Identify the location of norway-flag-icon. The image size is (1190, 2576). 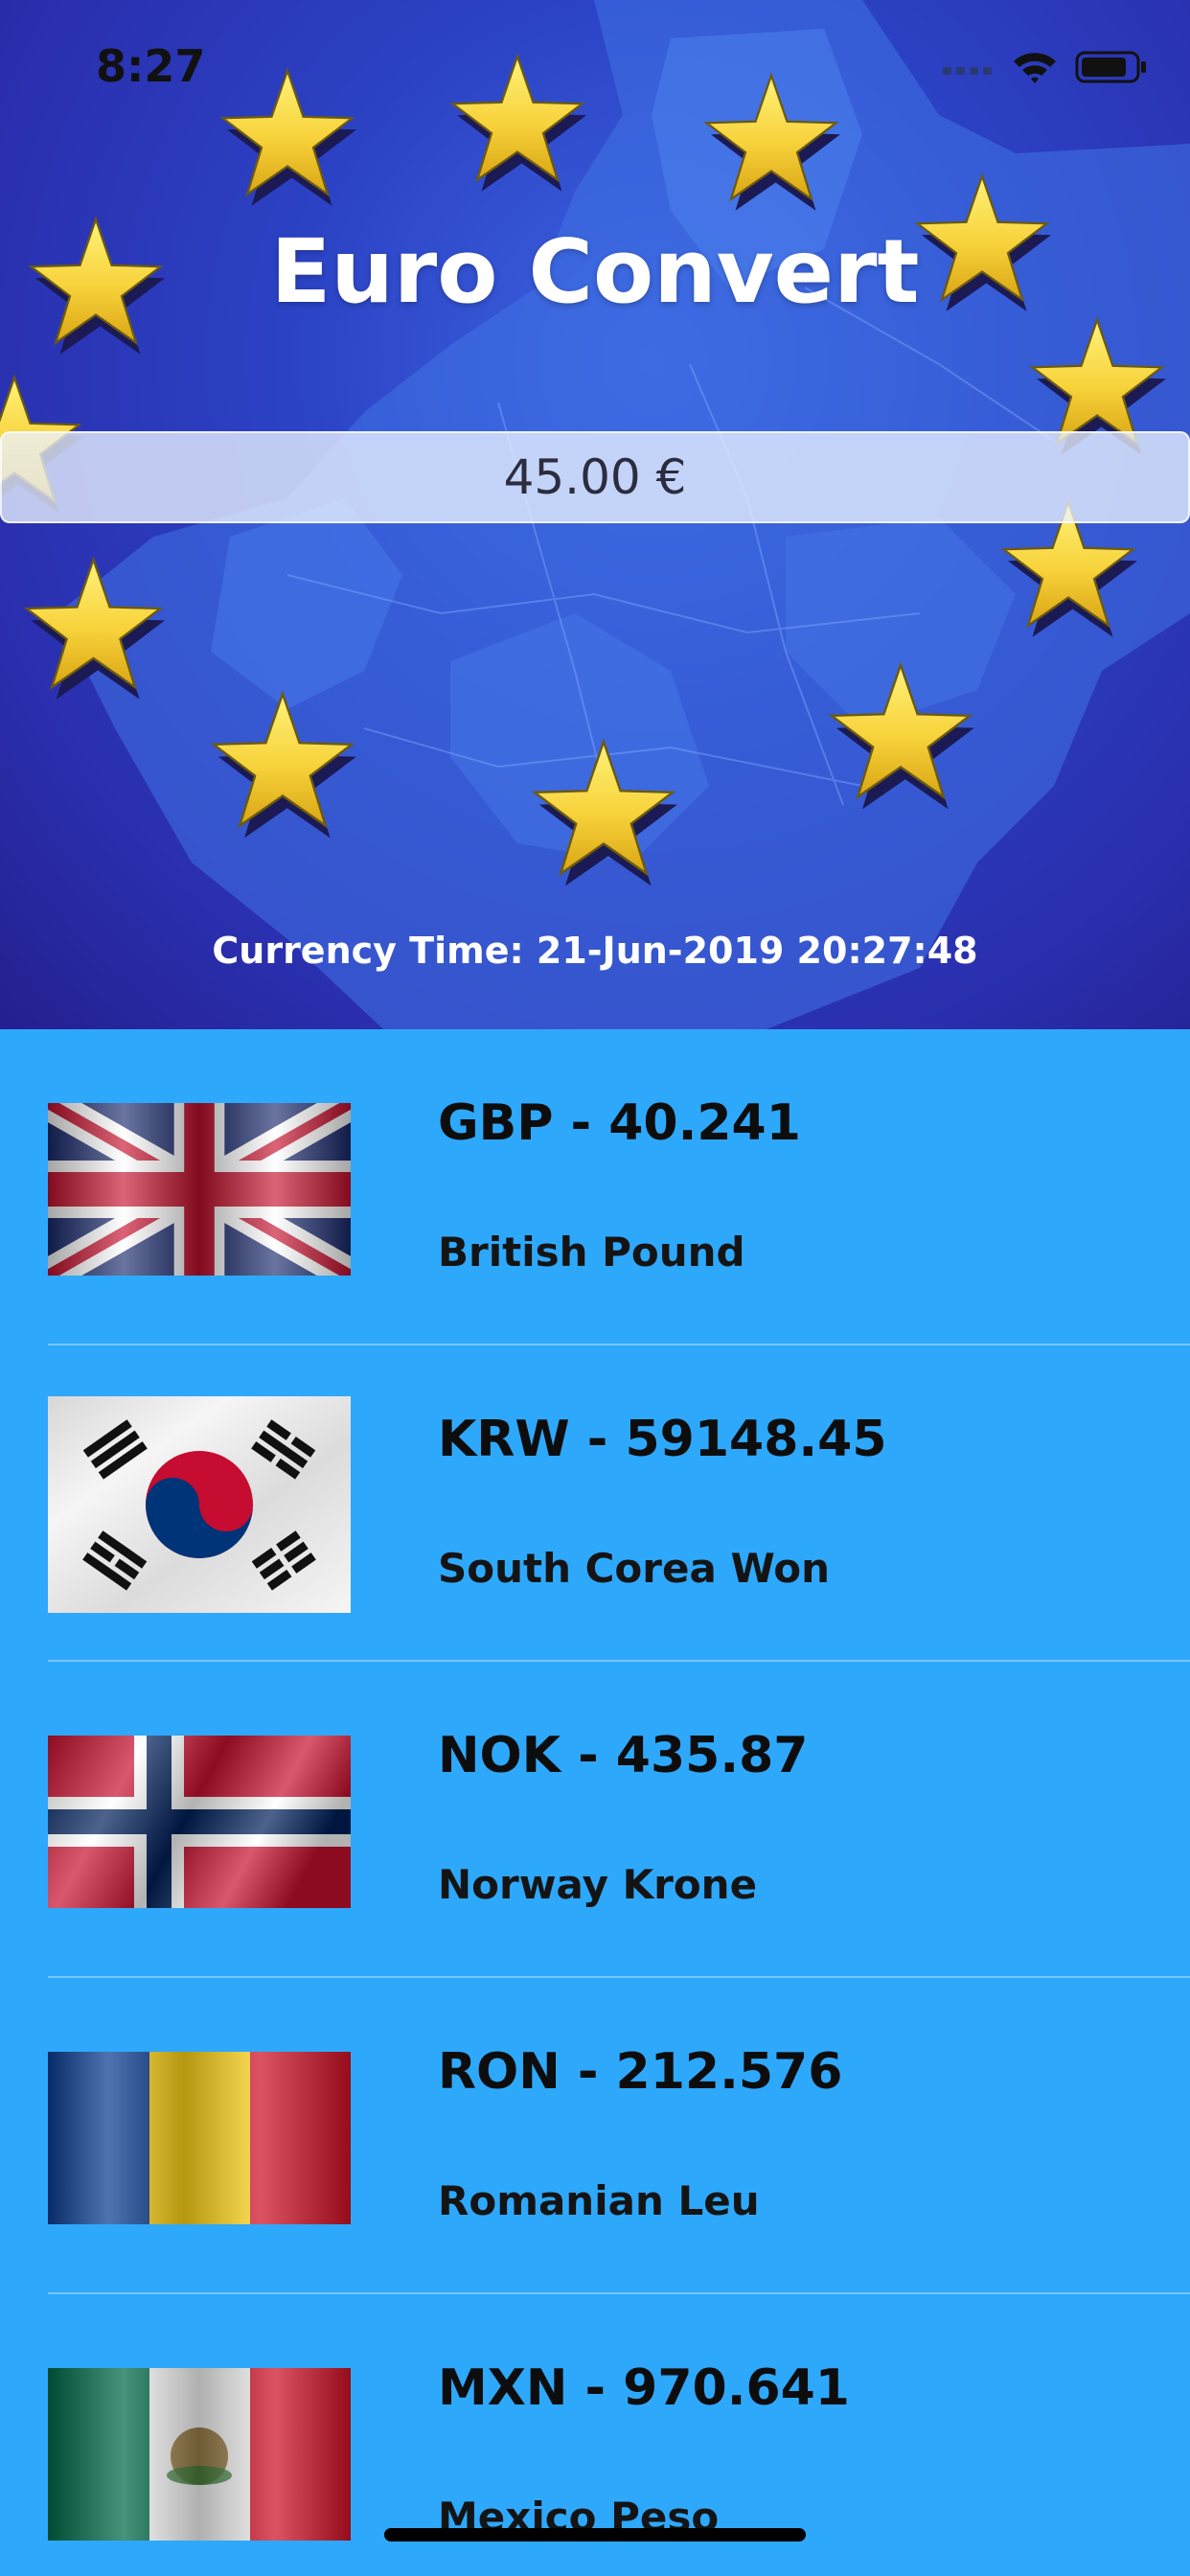
(199, 1822).